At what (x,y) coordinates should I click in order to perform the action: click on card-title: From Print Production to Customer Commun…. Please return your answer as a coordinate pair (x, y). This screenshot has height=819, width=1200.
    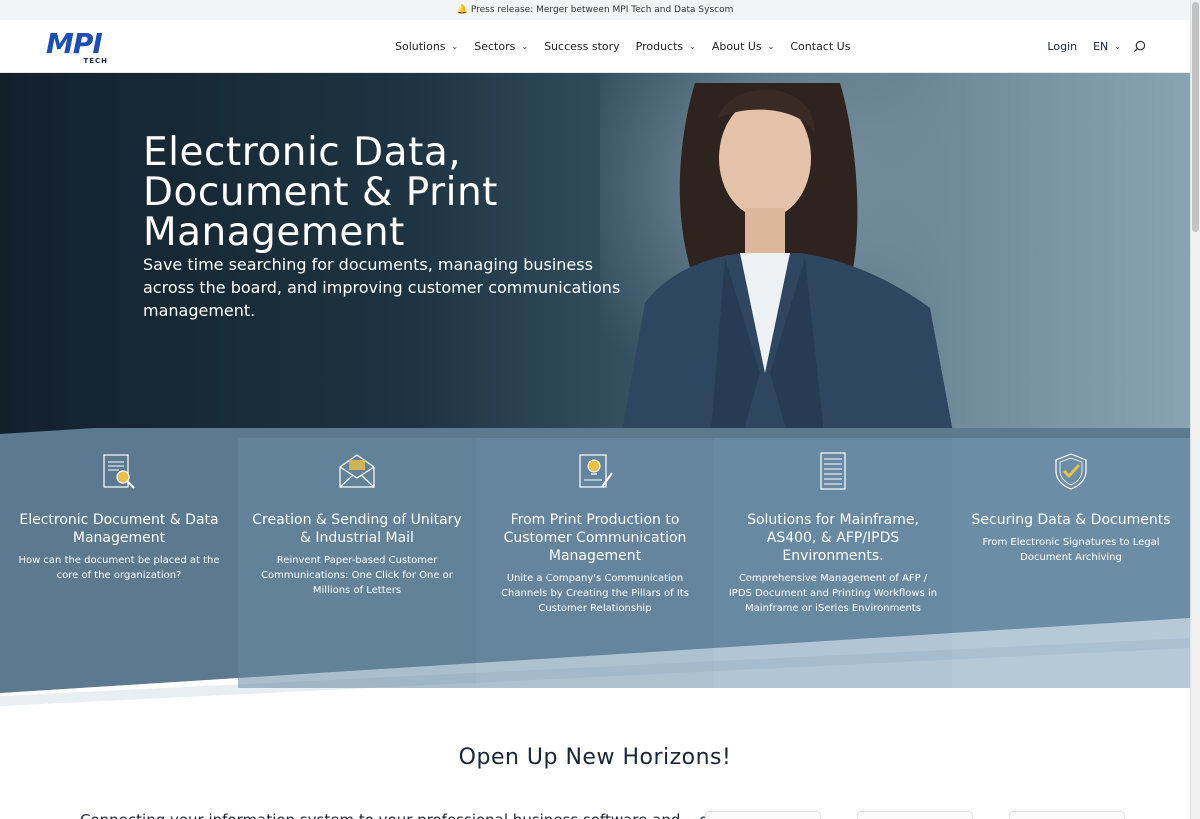
    Looking at the image, I should click on (595, 538).